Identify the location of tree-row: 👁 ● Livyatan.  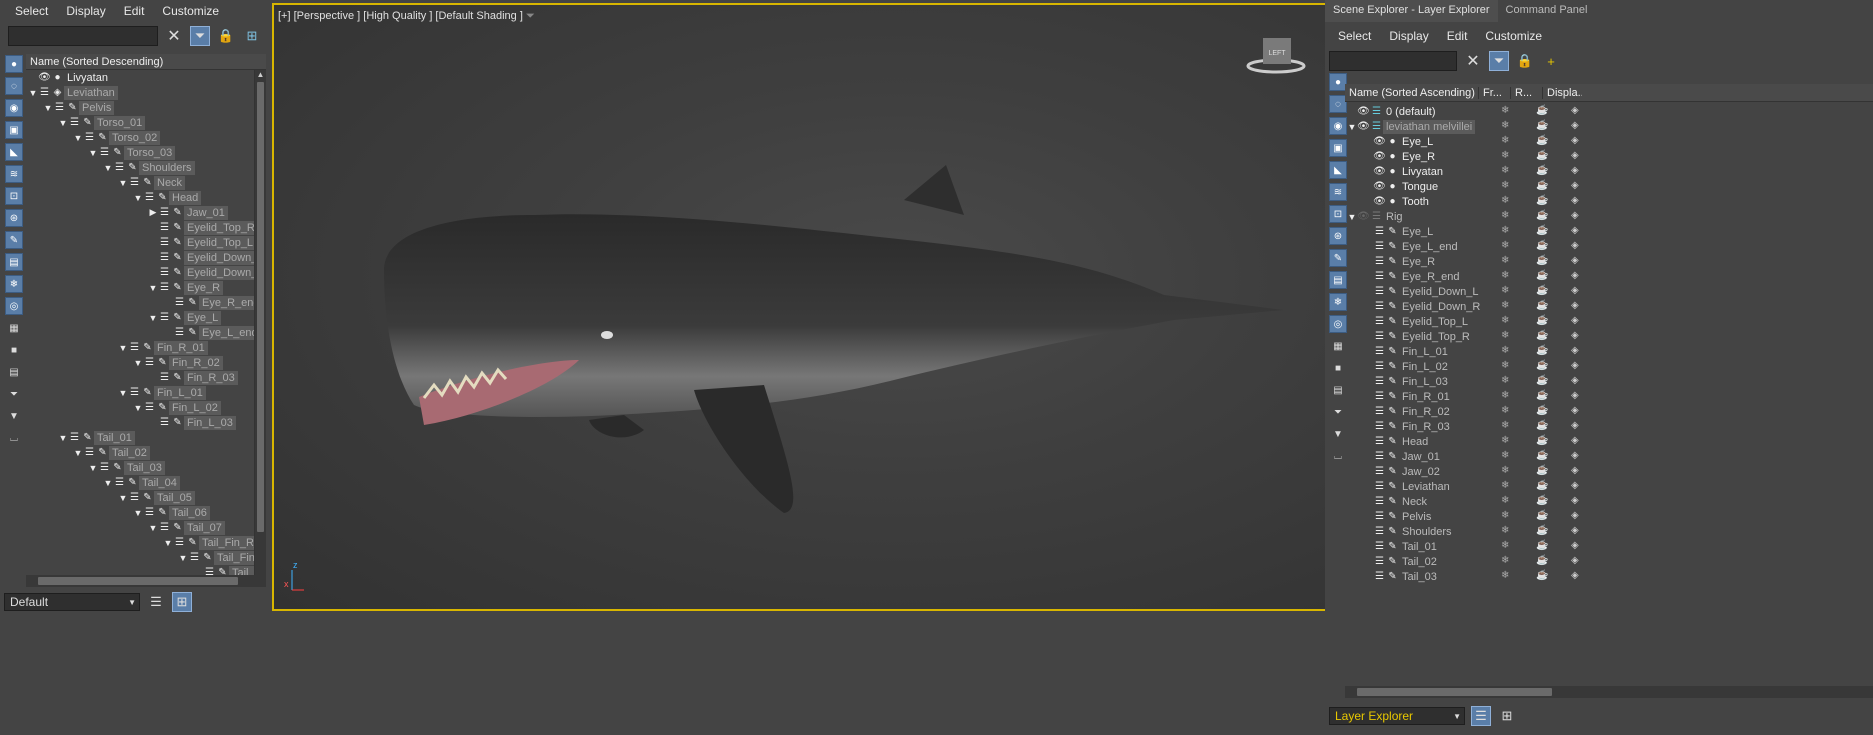
(69, 77).